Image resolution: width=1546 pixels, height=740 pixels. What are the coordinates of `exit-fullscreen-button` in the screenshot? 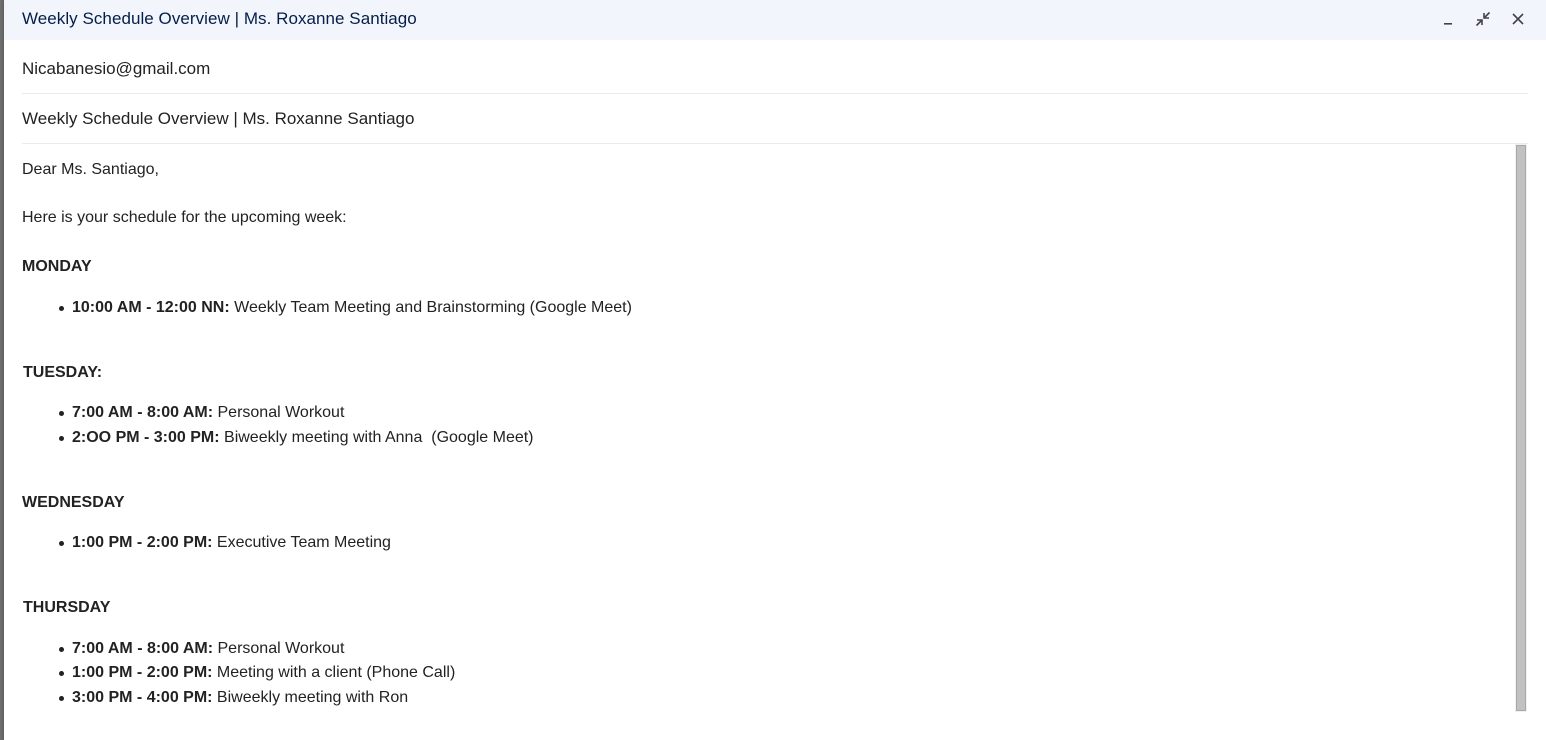 It's located at (1483, 19).